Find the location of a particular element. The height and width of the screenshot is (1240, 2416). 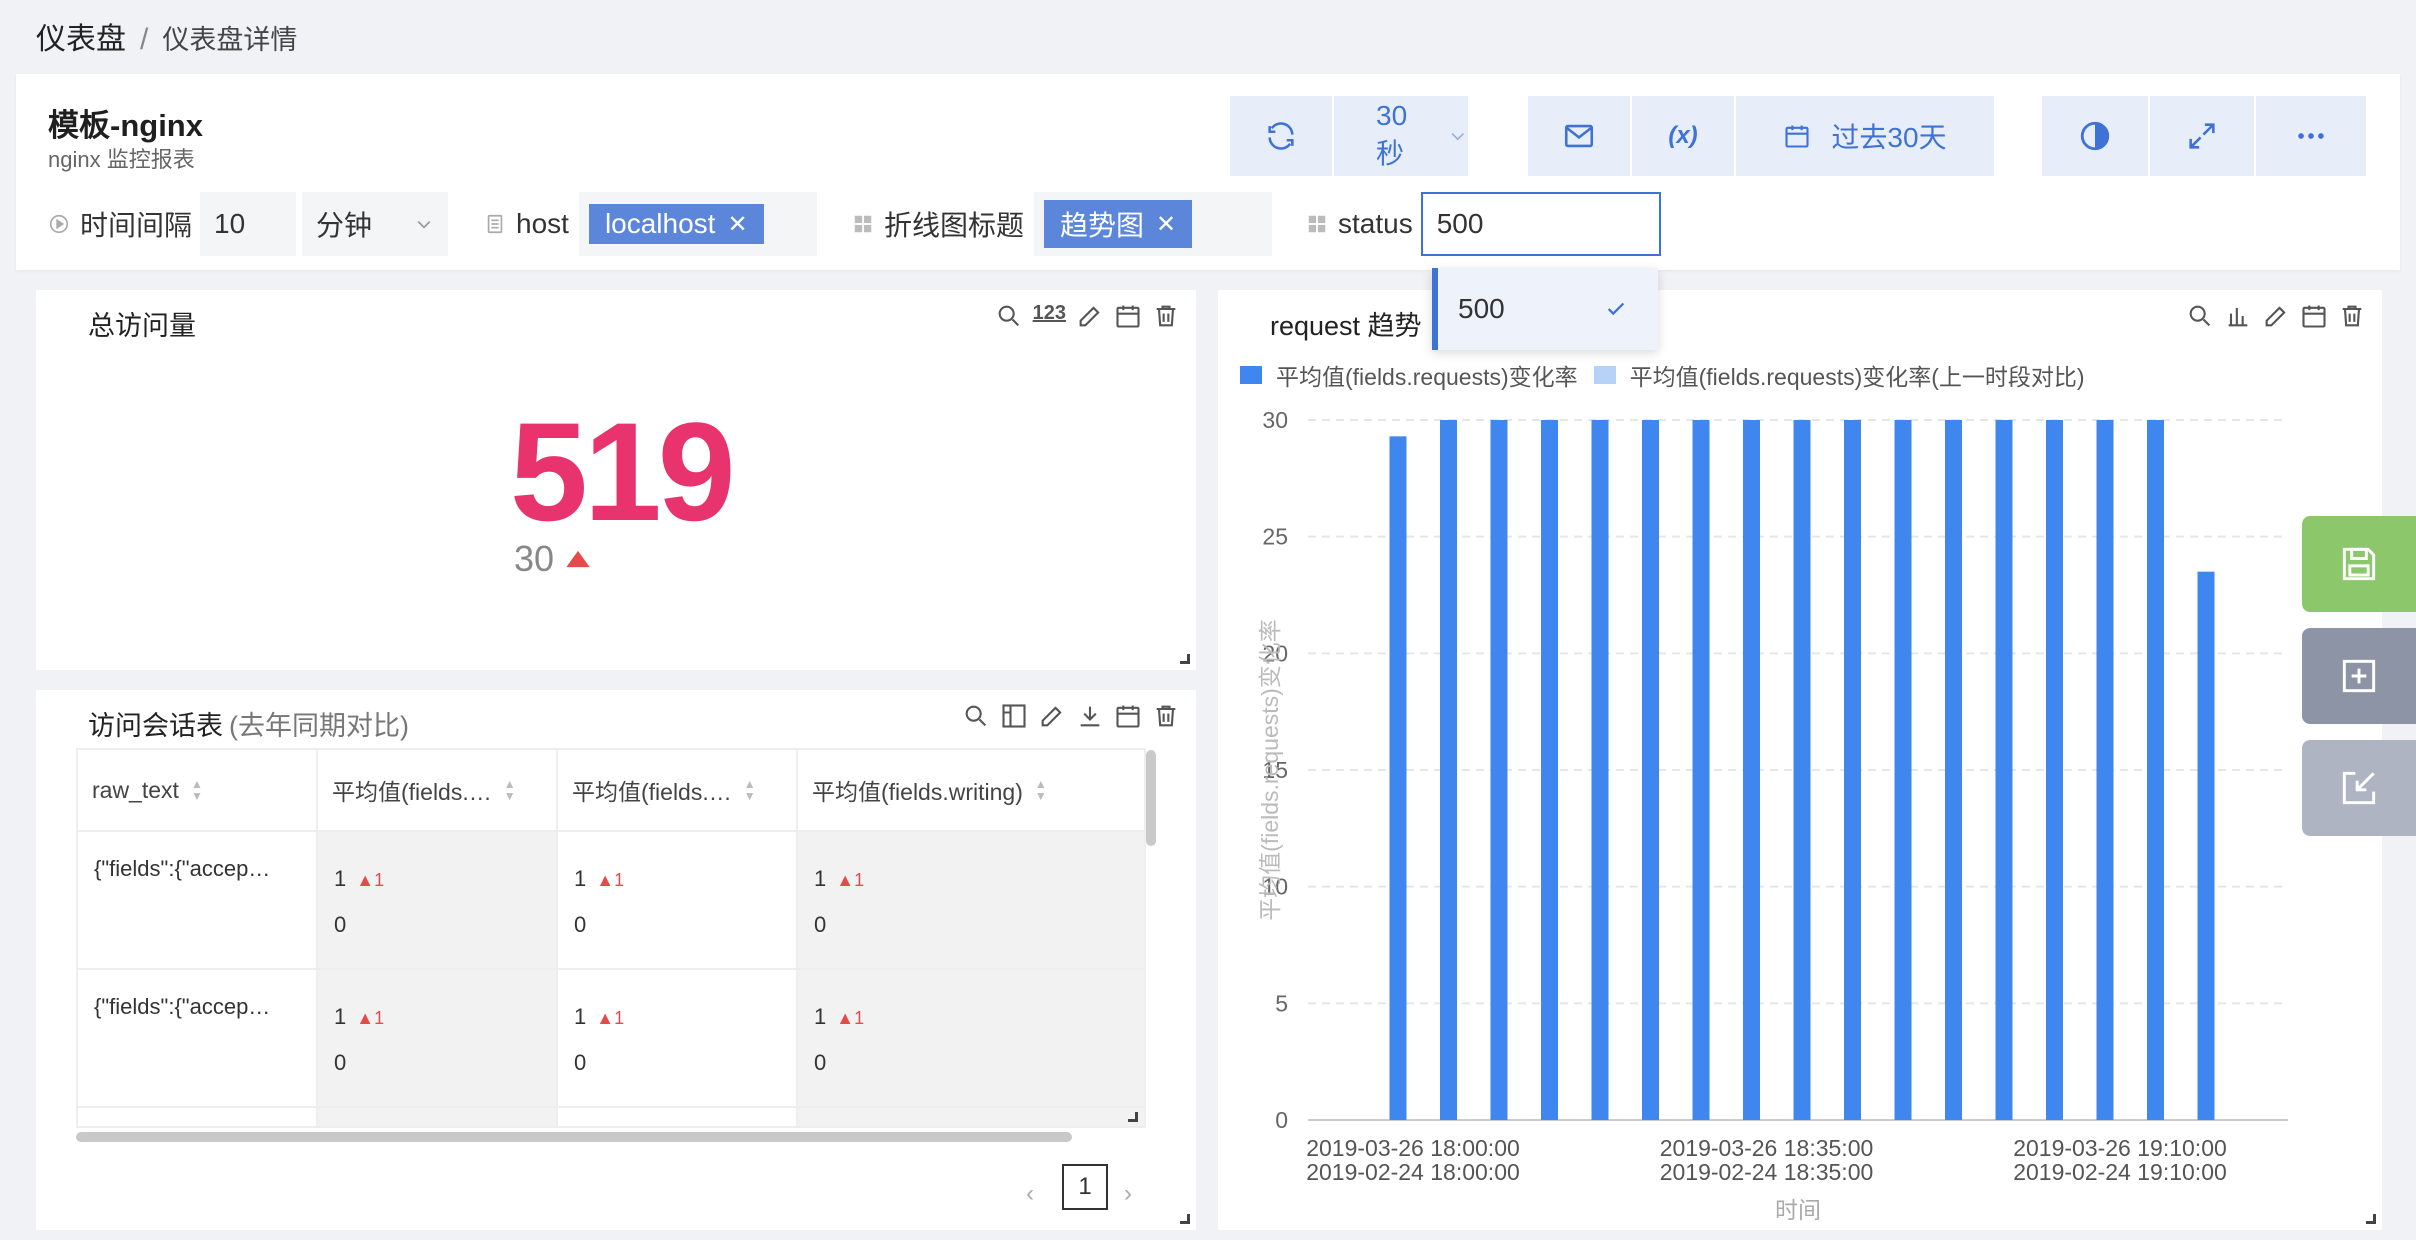

interval-unit-select: 分钟 is located at coordinates (375, 224).